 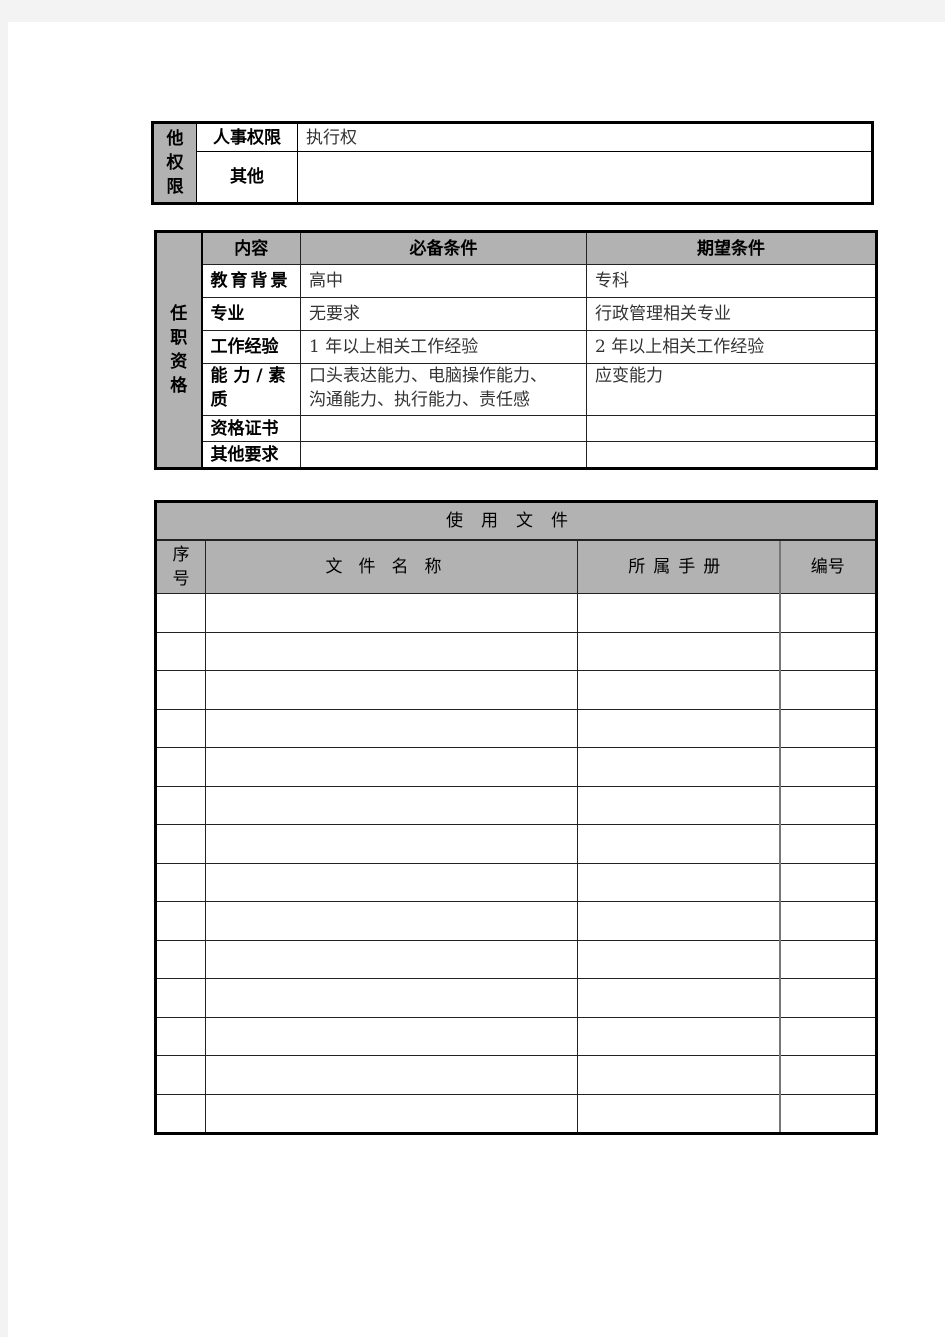 I want to click on qualification-header-row: 任 职 资 格 内容 必备条件 期望条件, so click(x=516, y=350).